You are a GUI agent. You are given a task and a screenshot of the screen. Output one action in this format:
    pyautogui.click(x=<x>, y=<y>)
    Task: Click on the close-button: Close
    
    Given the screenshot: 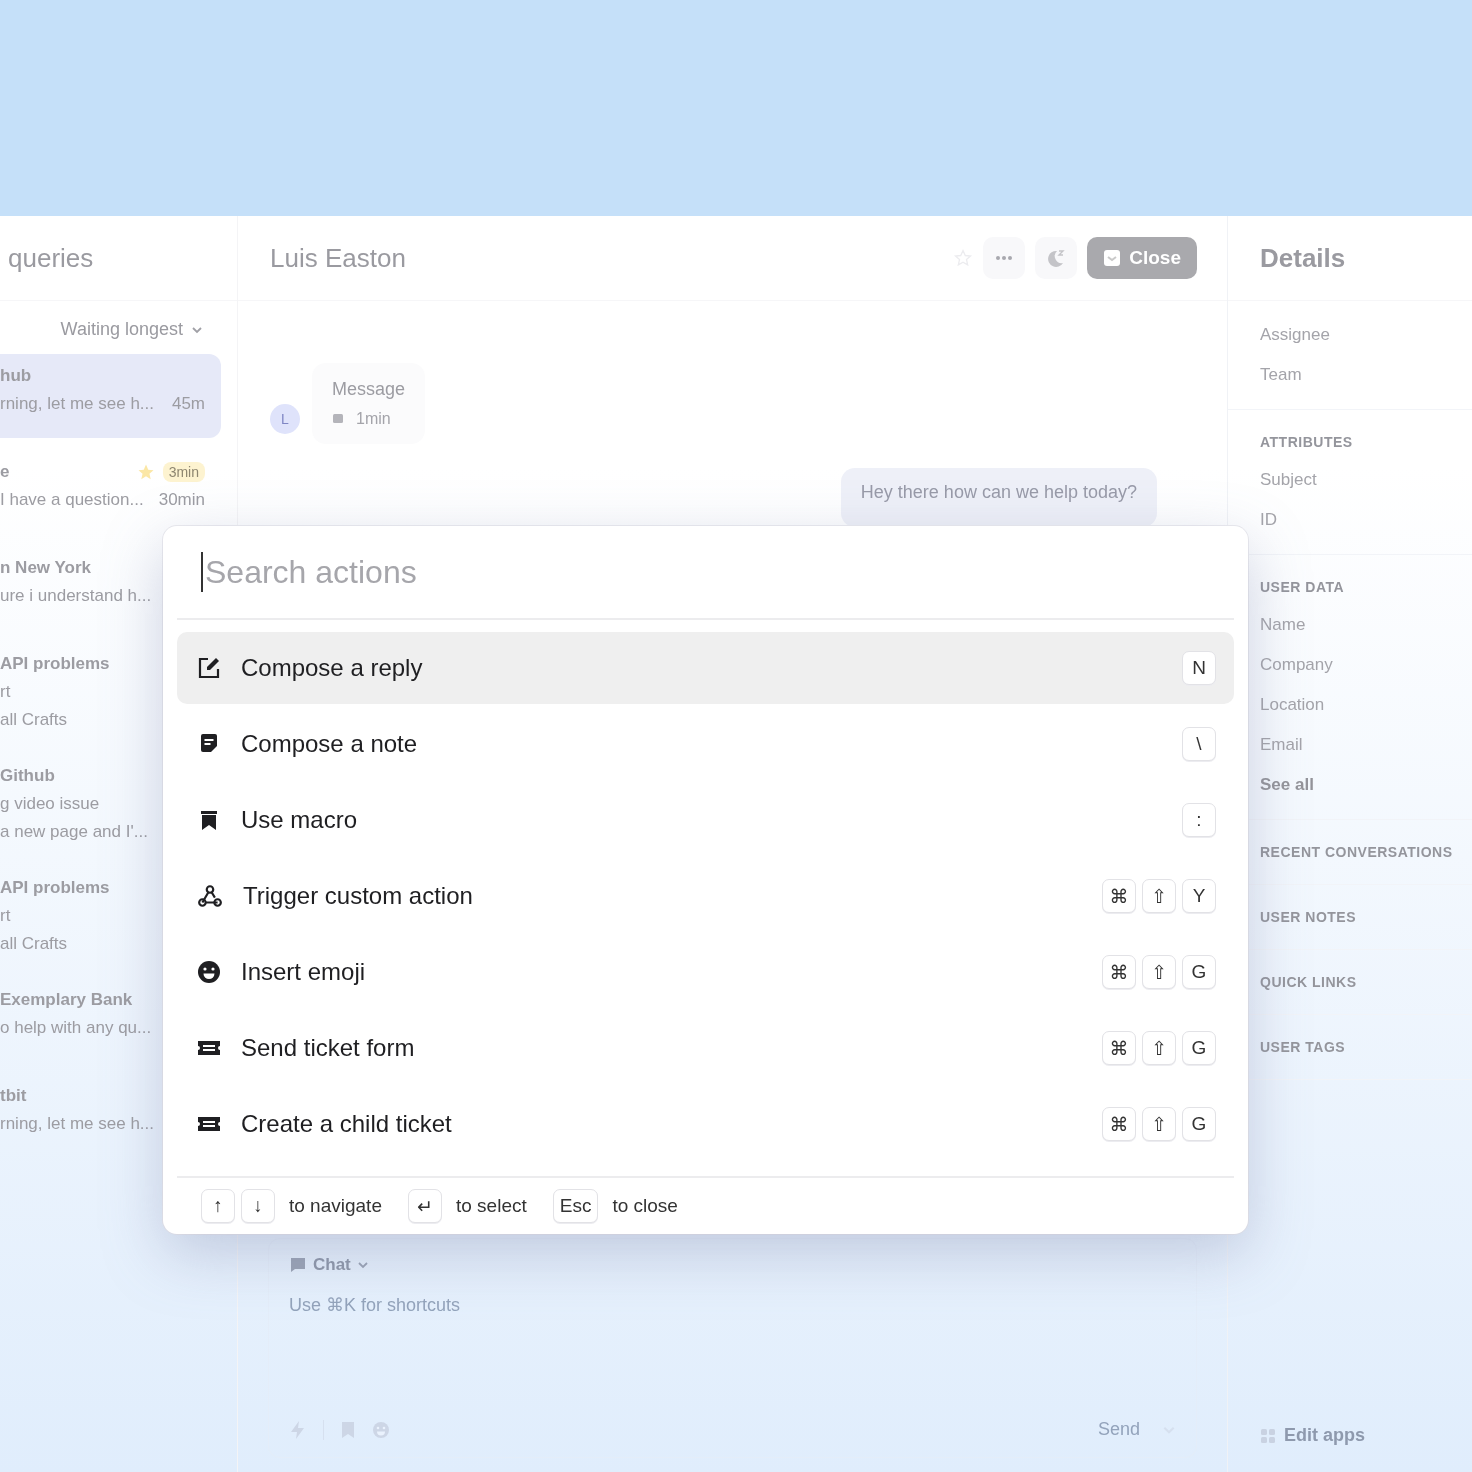 What is the action you would take?
    pyautogui.click(x=1142, y=258)
    